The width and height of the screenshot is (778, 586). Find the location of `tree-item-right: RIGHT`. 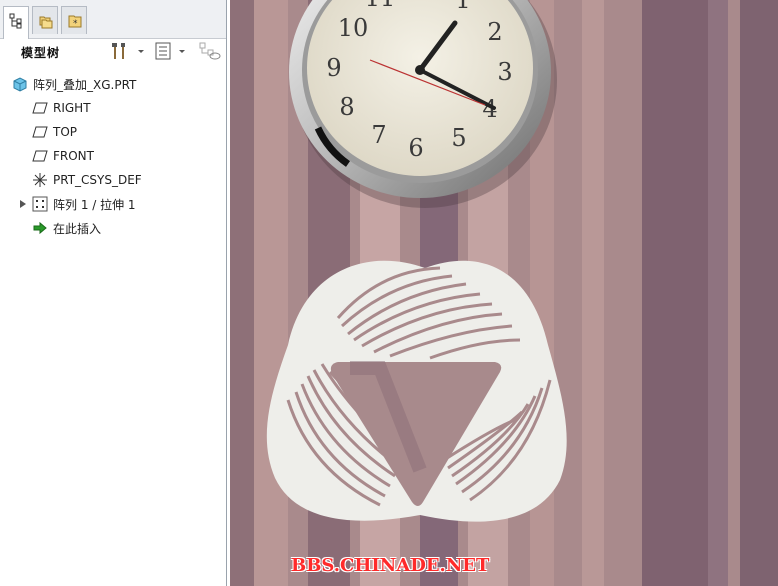

tree-item-right: RIGHT is located at coordinates (61, 108).